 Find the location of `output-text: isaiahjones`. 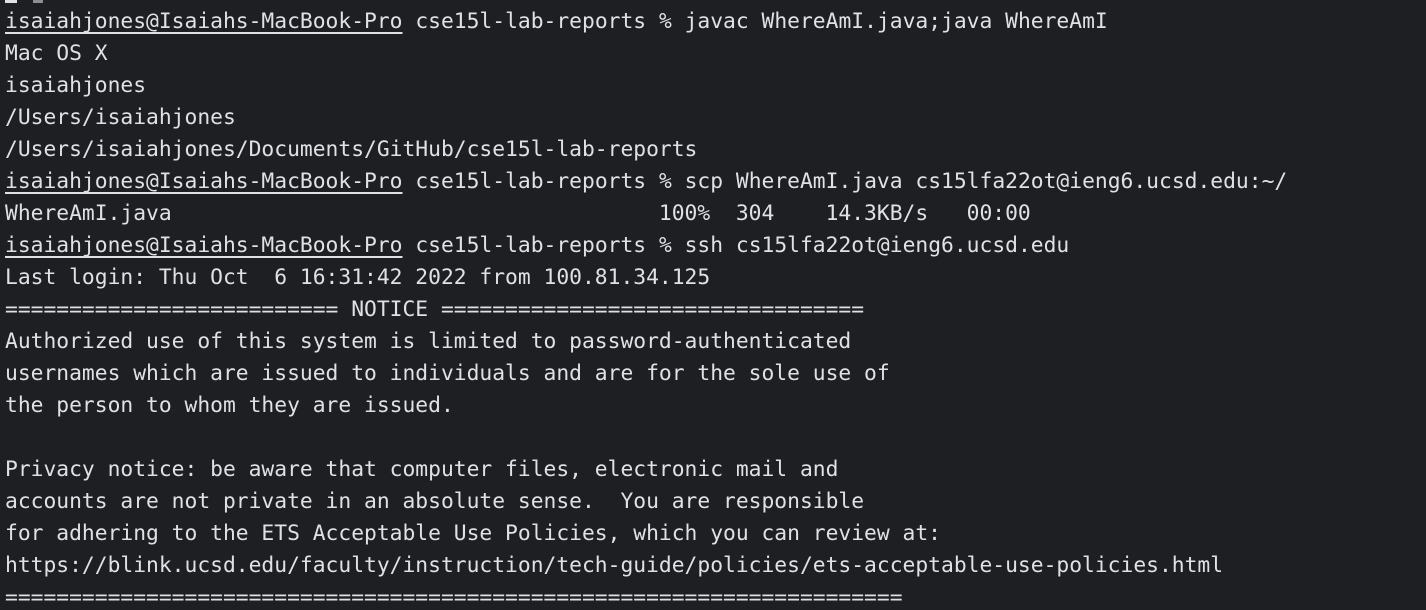

output-text: isaiahjones is located at coordinates (76, 85).